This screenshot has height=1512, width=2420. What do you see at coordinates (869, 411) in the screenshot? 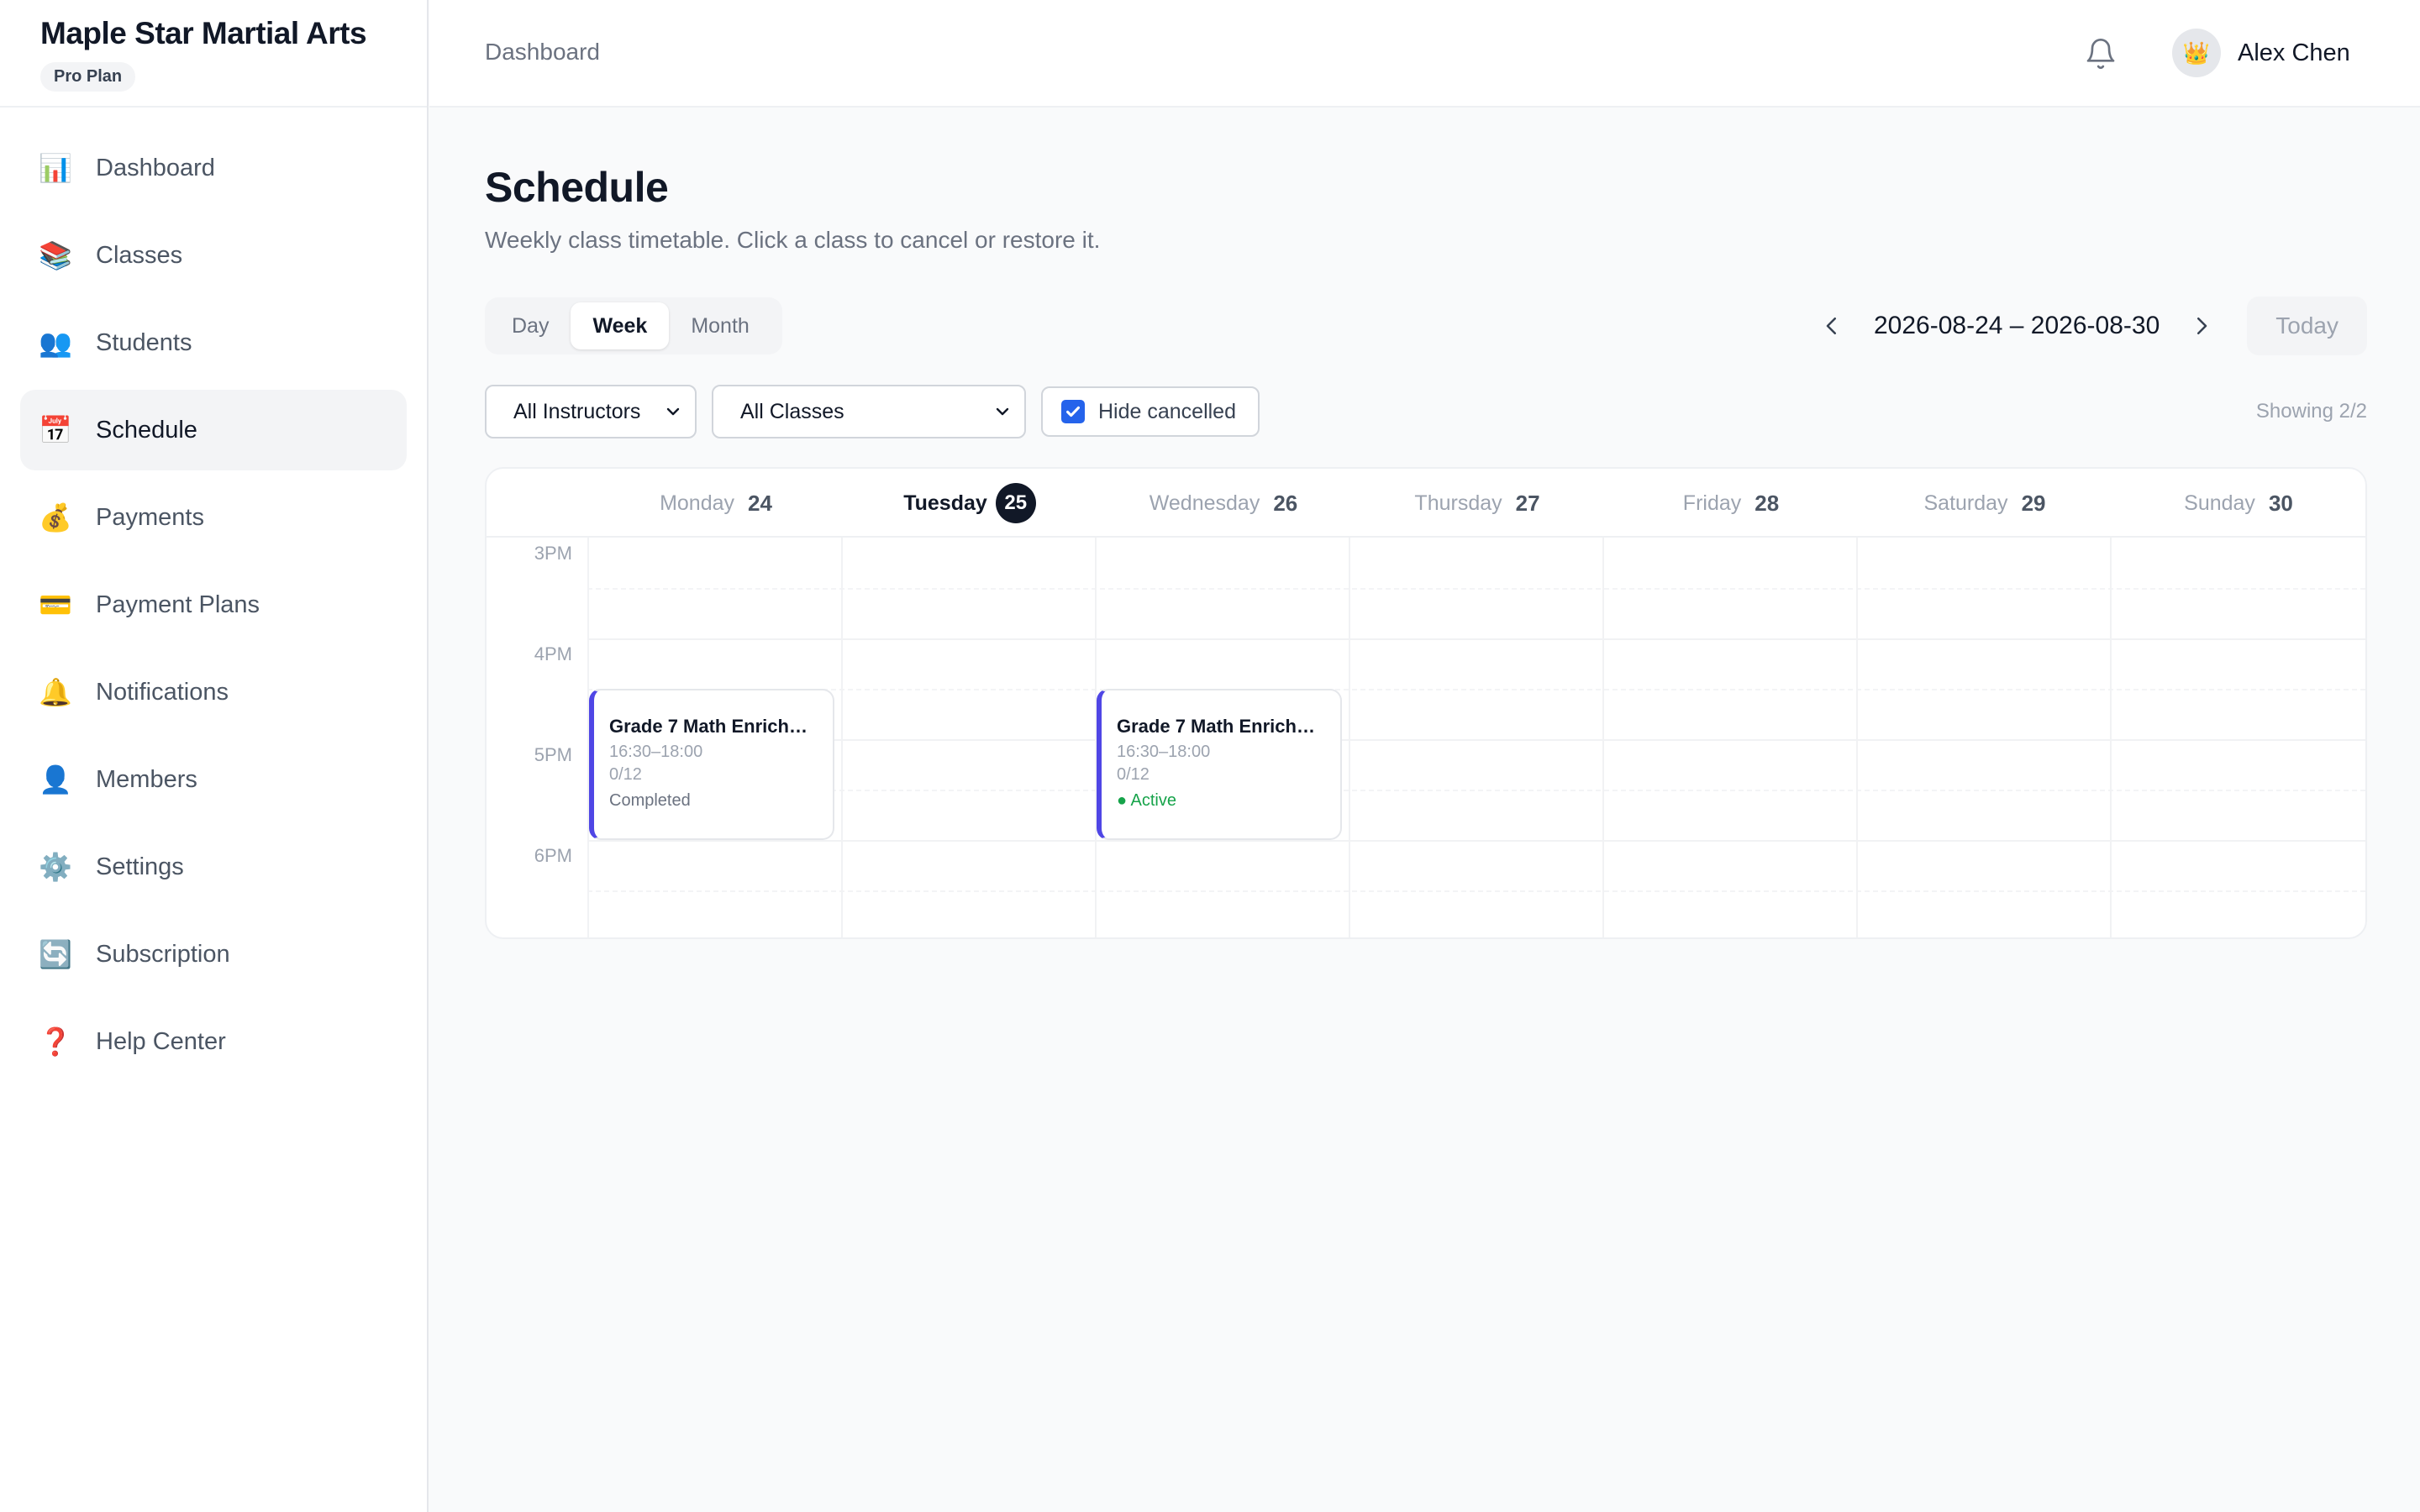
I see `classes-select: All Classes` at bounding box center [869, 411].